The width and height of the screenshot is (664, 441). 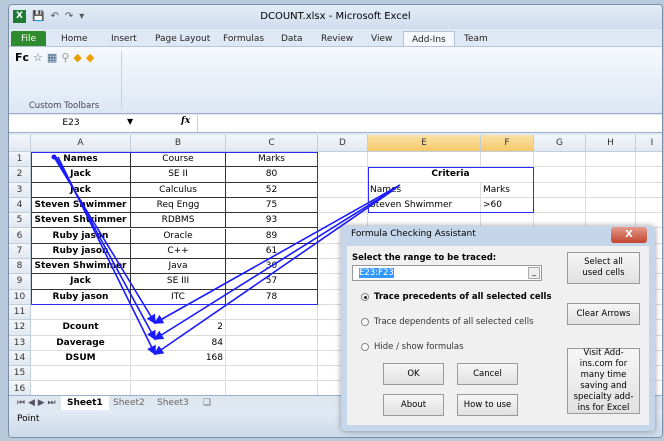 I want to click on cell-h3, so click(x=611, y=190).